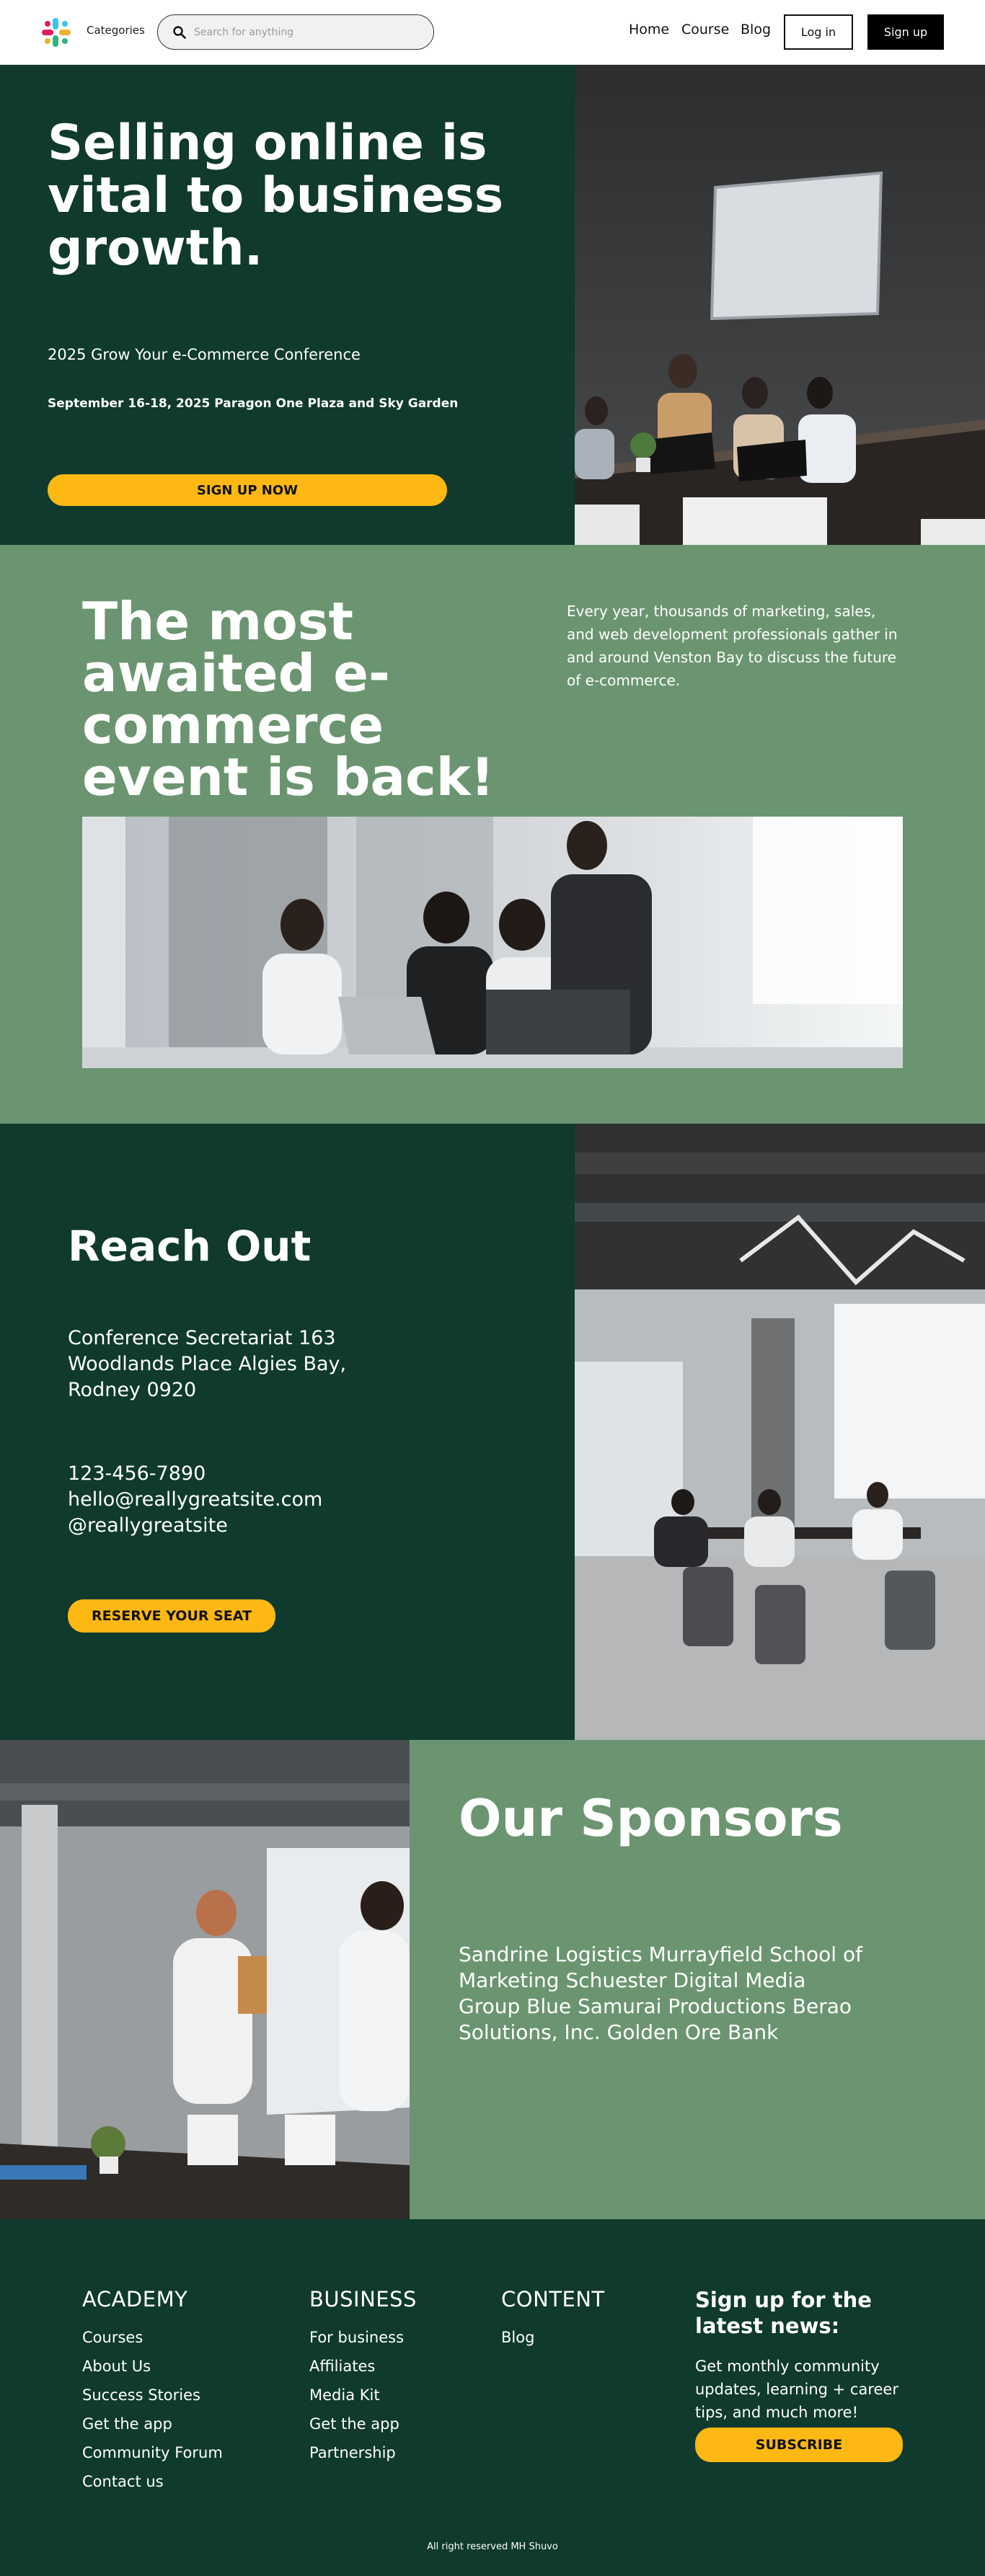 Image resolution: width=985 pixels, height=2576 pixels. What do you see at coordinates (553, 2299) in the screenshot?
I see `footer-content-heading: CONTENT` at bounding box center [553, 2299].